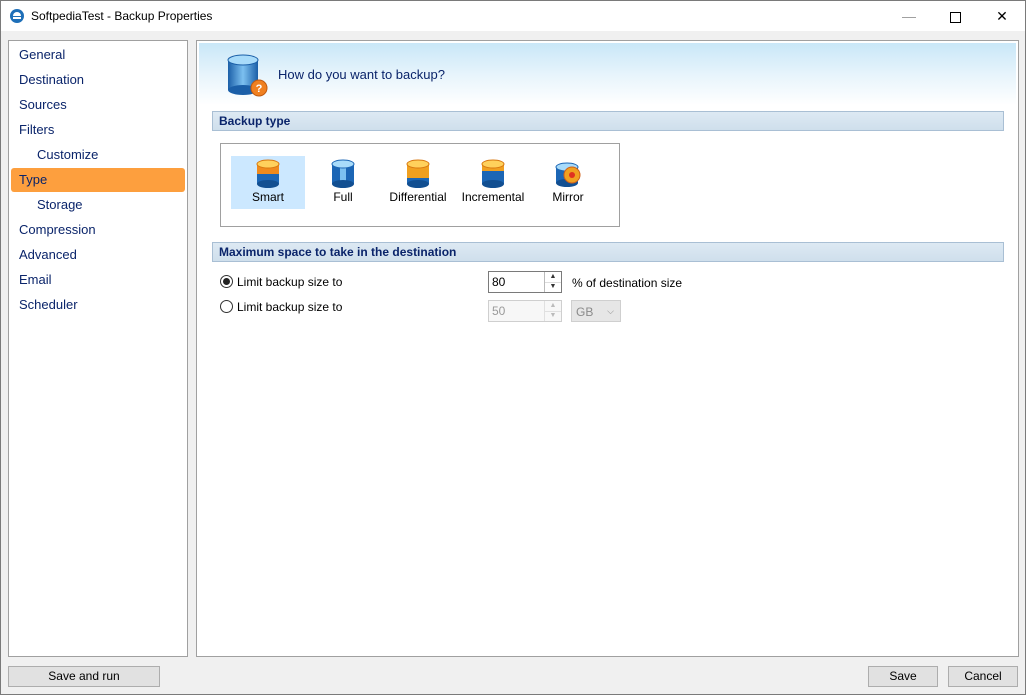  I want to click on limit-size-label: Limit backup size to, so click(290, 307).